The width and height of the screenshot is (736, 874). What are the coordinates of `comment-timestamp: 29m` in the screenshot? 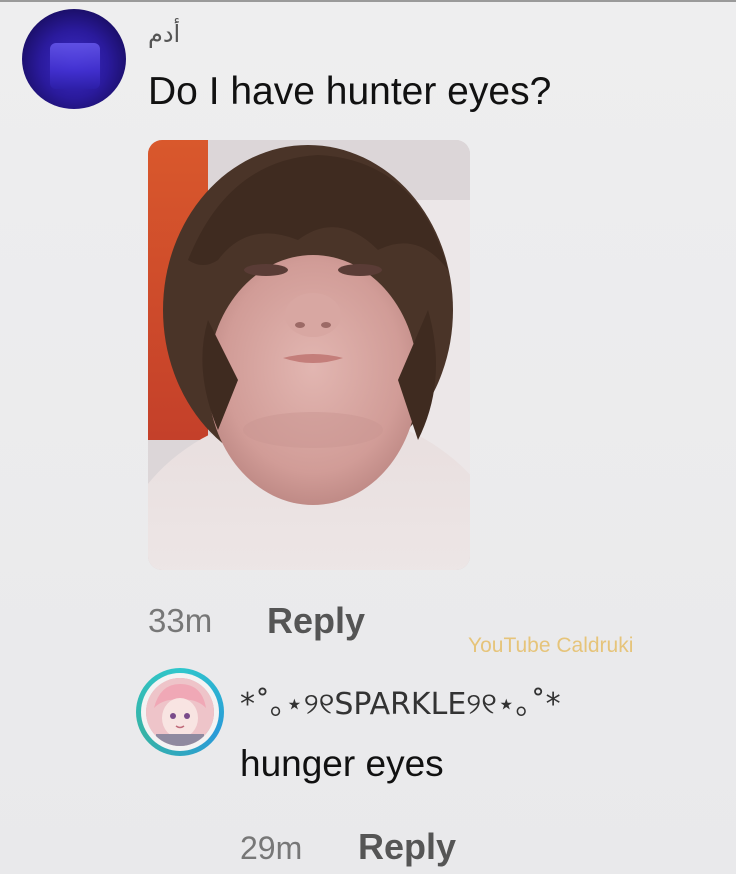 It's located at (271, 848).